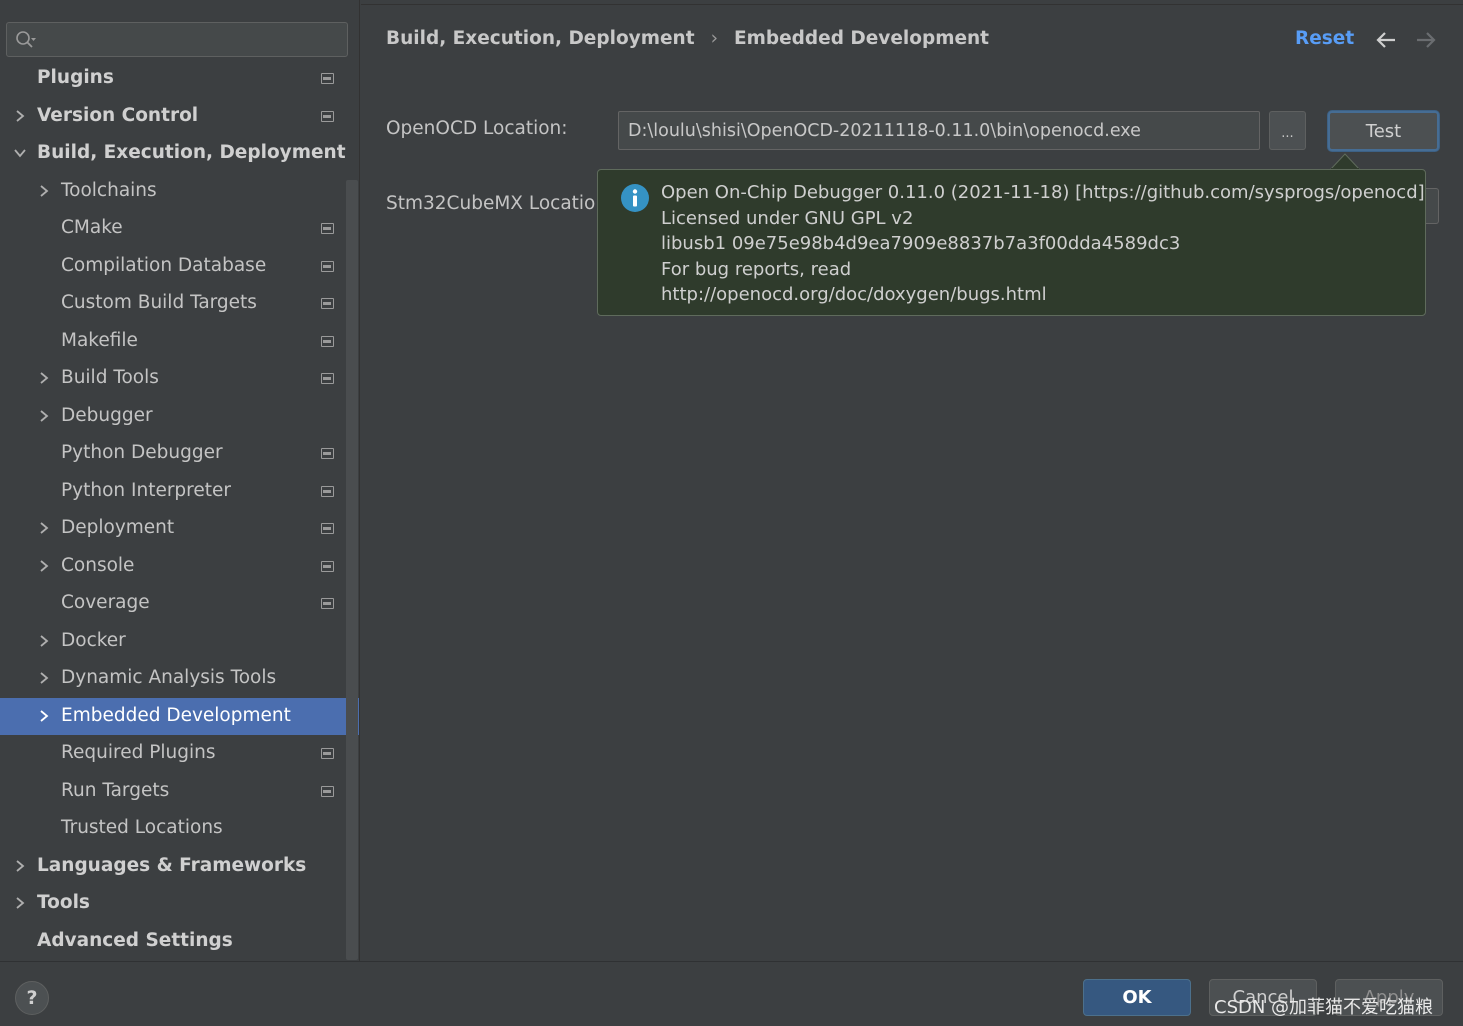 This screenshot has height=1026, width=1463. What do you see at coordinates (179, 566) in the screenshot?
I see `sidebar-item-console: Console` at bounding box center [179, 566].